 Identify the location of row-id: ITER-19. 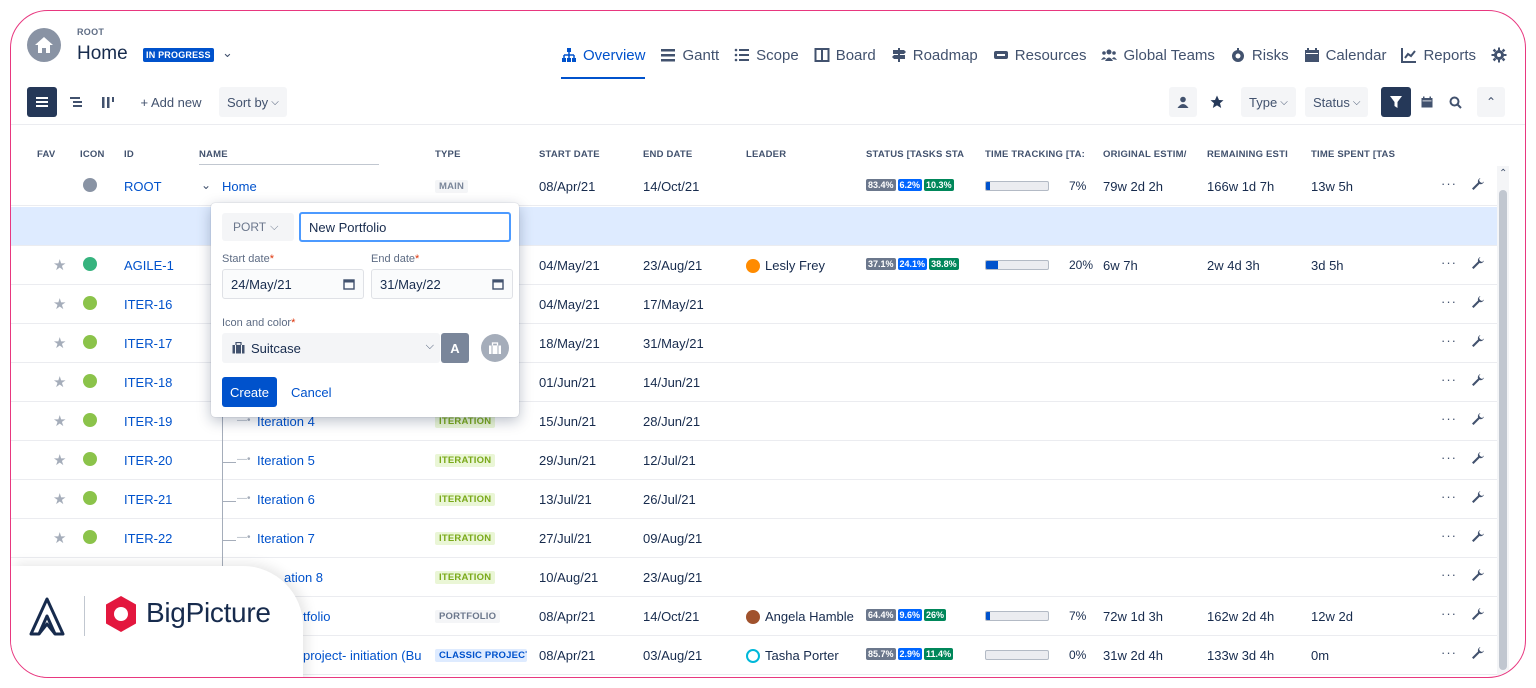
(148, 421).